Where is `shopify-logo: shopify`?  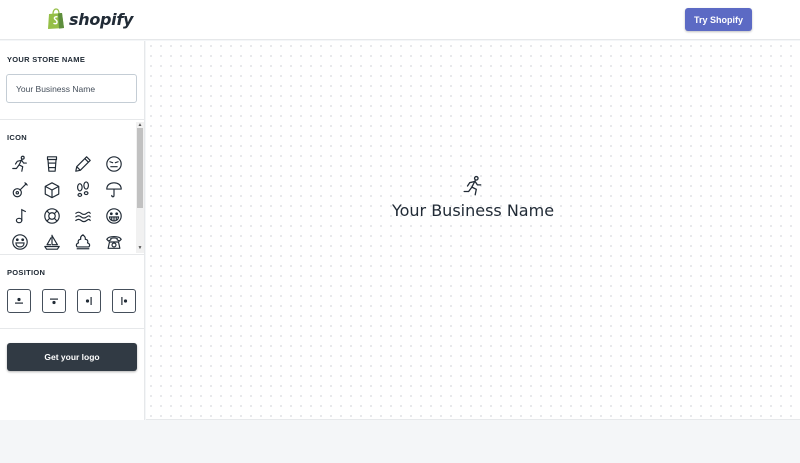 shopify-logo: shopify is located at coordinates (90, 19).